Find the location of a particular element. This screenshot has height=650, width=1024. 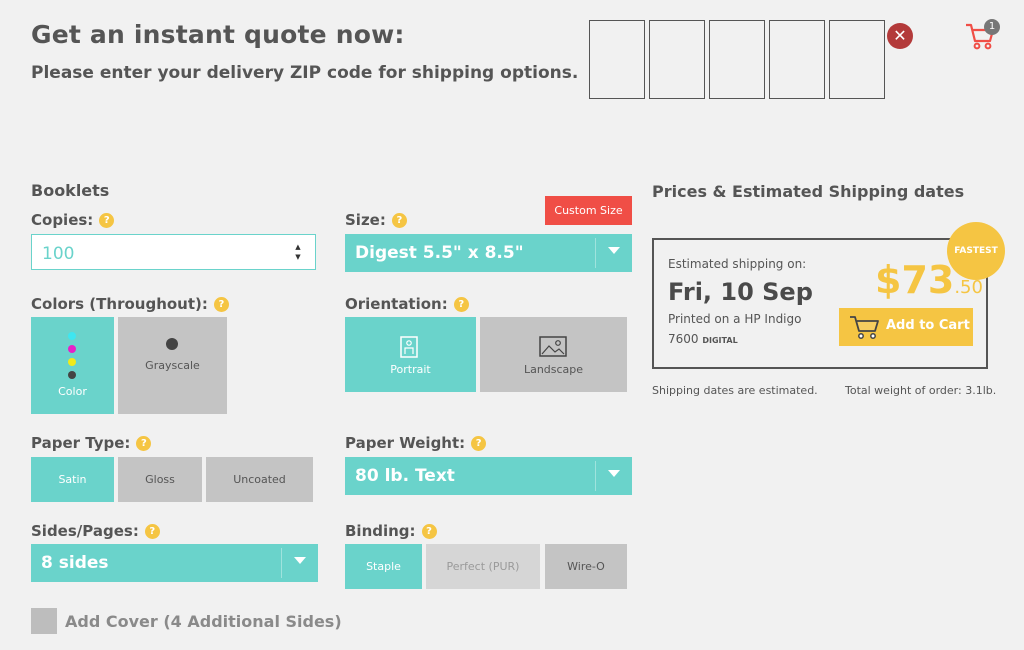

landscape-icon is located at coordinates (553, 346).